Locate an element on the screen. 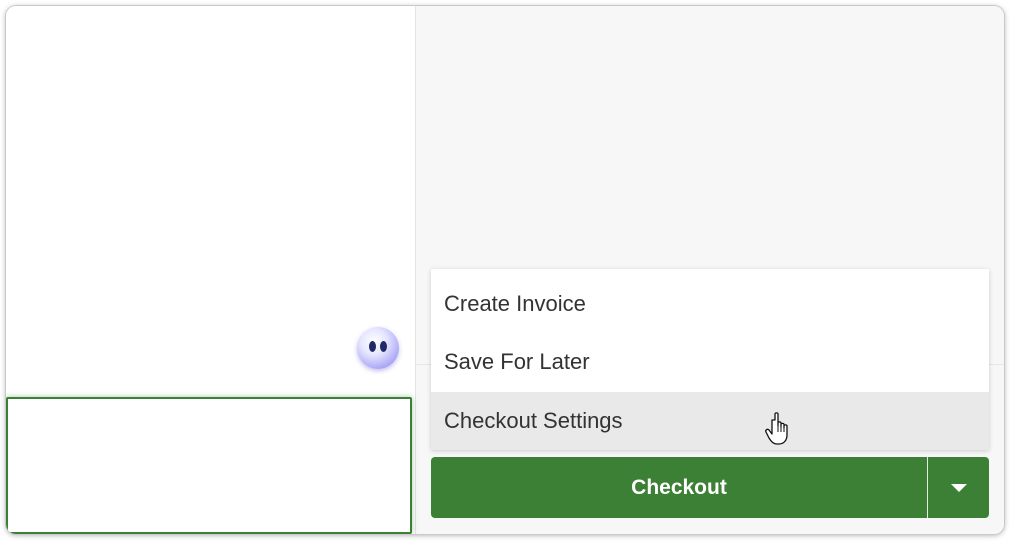 This screenshot has height=544, width=1015. checkout-button: Checkout is located at coordinates (679, 487).